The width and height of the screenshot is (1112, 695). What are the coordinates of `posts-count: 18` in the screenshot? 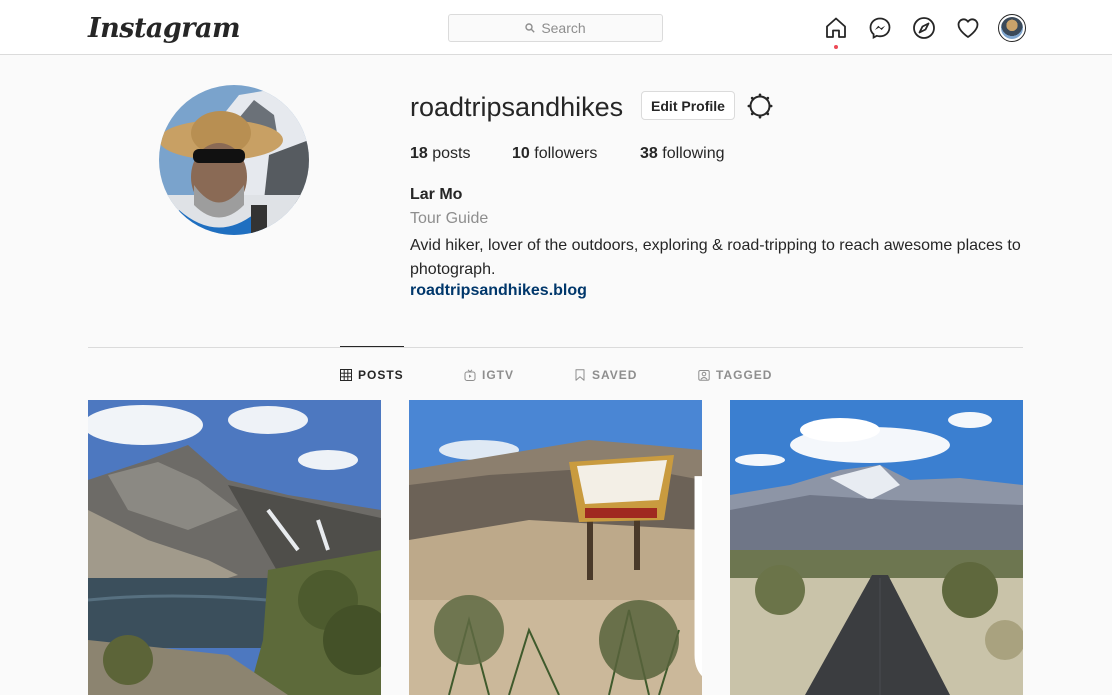 It's located at (419, 153).